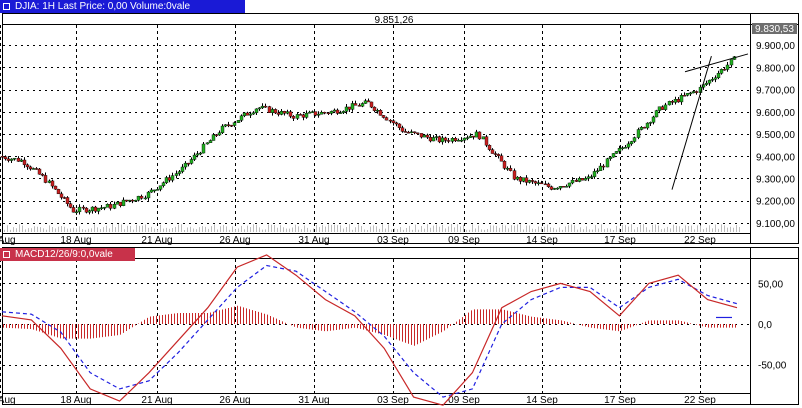 This screenshot has height=408, width=802. Describe the element at coordinates (775, 68) in the screenshot. I see `price-y-tick-label: 9.800,00` at that location.